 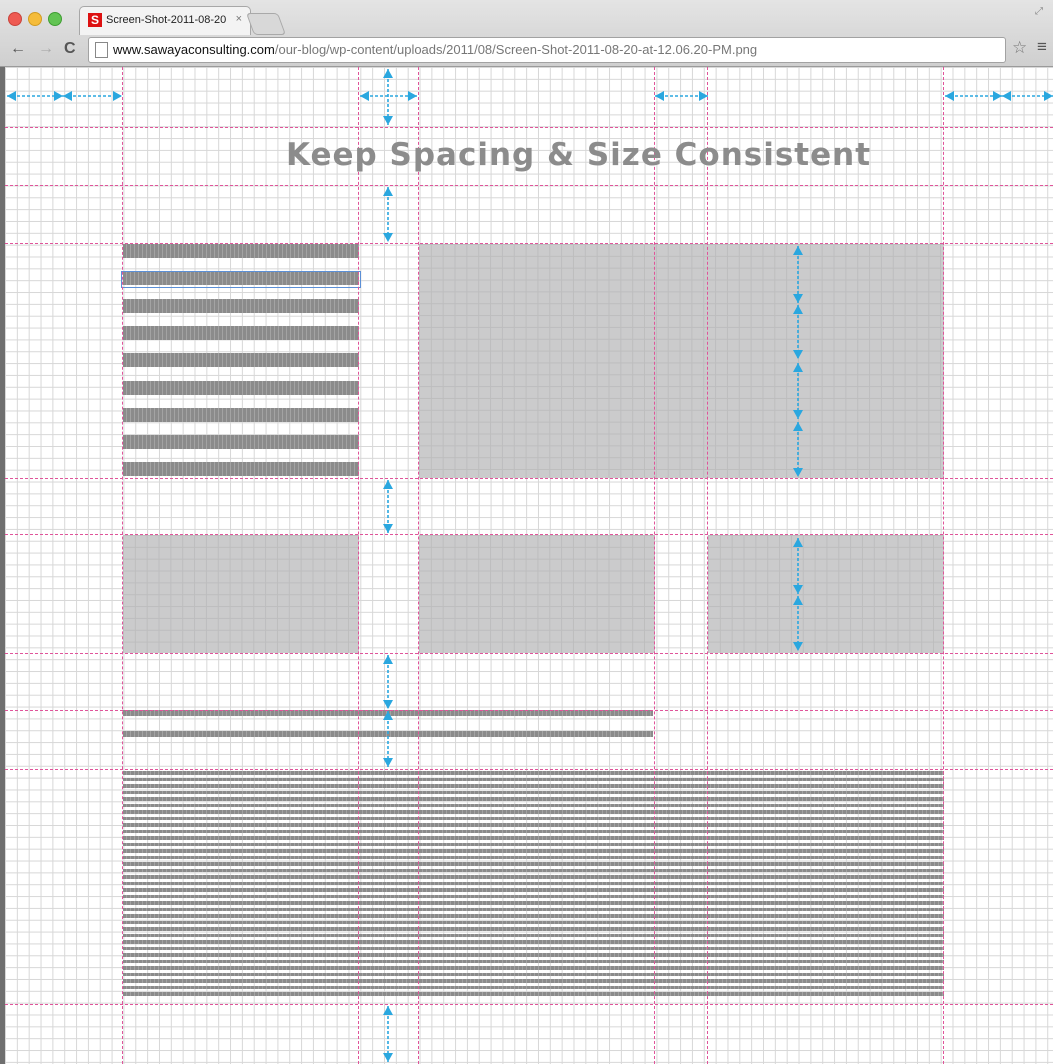 What do you see at coordinates (239, 19) in the screenshot?
I see `tab-close-icon: ×` at bounding box center [239, 19].